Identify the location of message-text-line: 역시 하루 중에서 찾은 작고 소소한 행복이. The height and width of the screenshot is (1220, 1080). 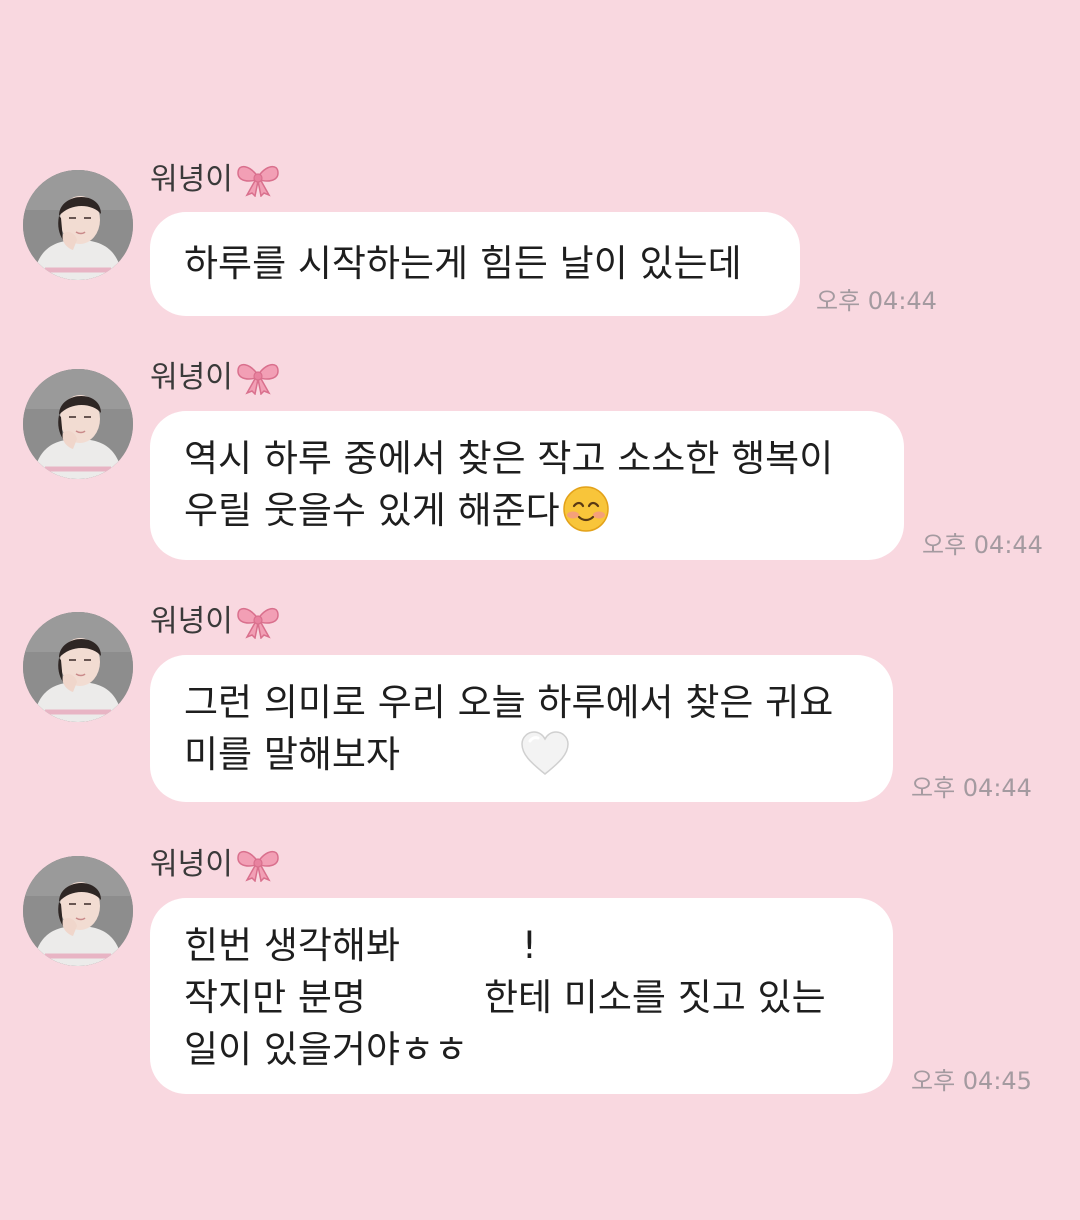
(509, 458).